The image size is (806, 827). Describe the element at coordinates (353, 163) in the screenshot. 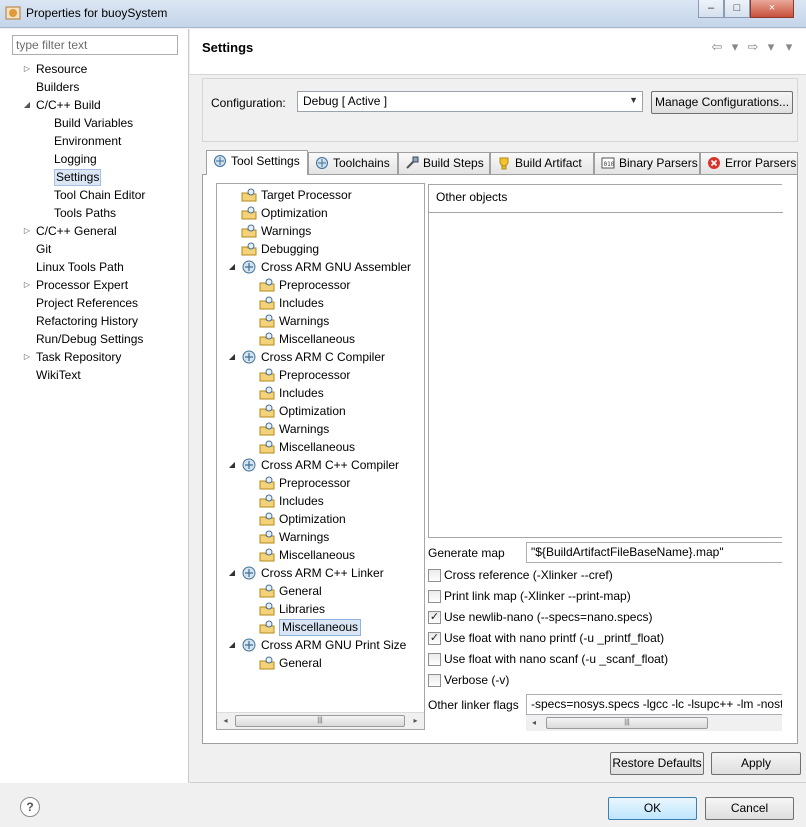

I see `tab-toolchains: Toolchains` at that location.